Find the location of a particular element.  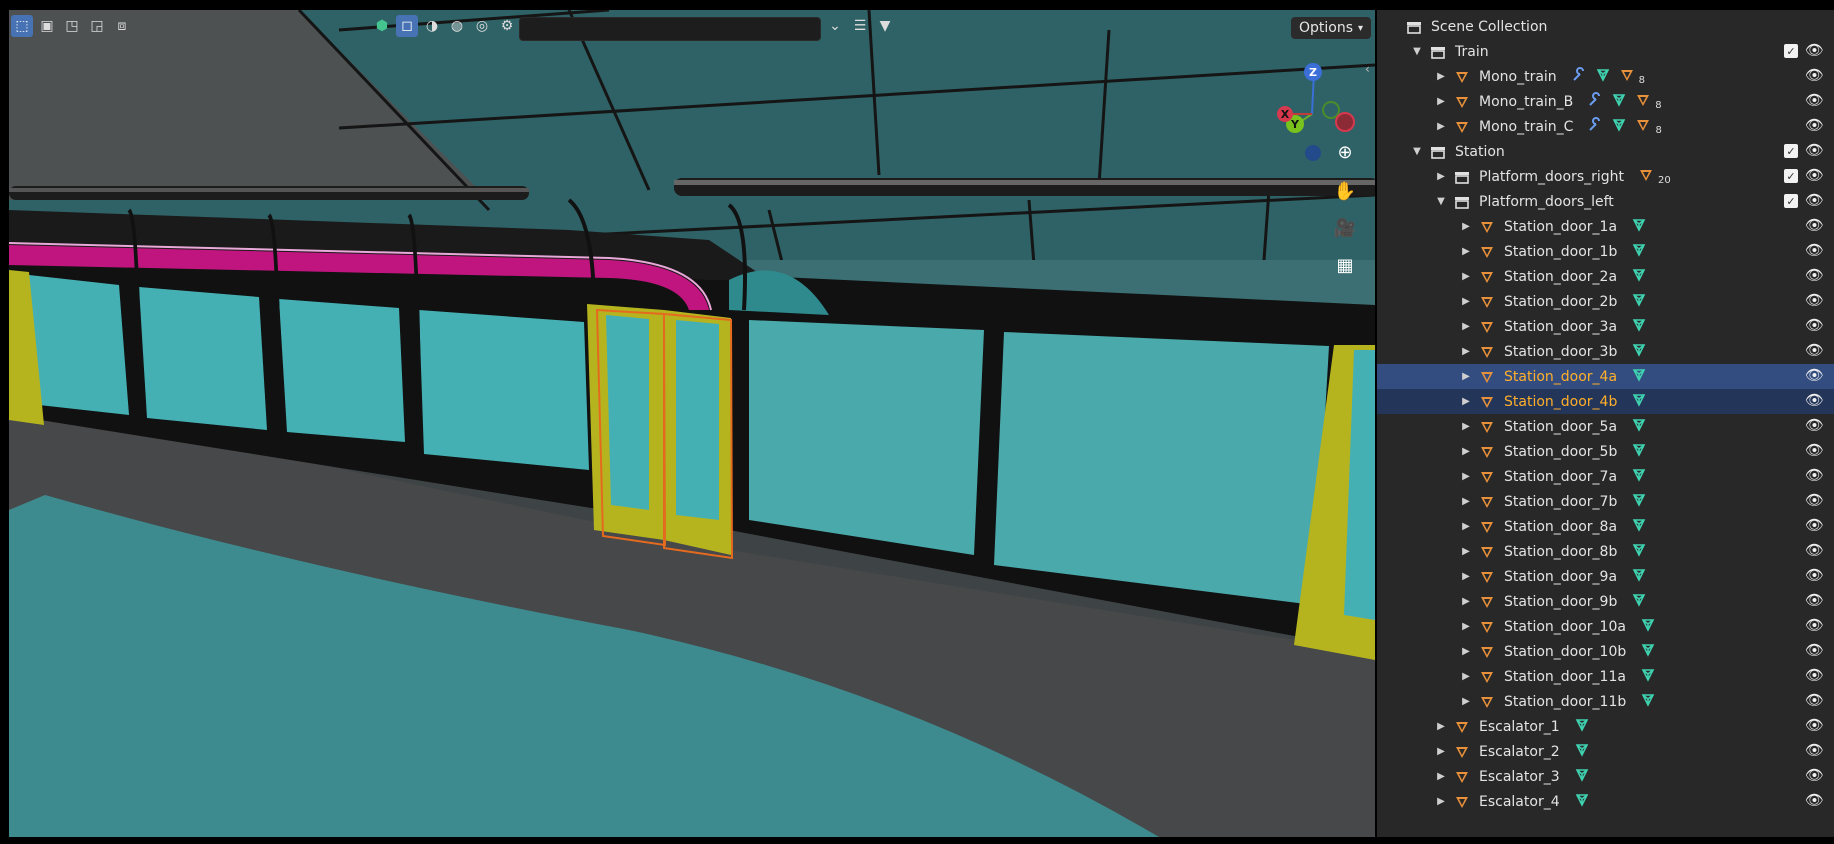

outliner-row: ▶ Station_door_11a is located at coordinates (1605, 676).